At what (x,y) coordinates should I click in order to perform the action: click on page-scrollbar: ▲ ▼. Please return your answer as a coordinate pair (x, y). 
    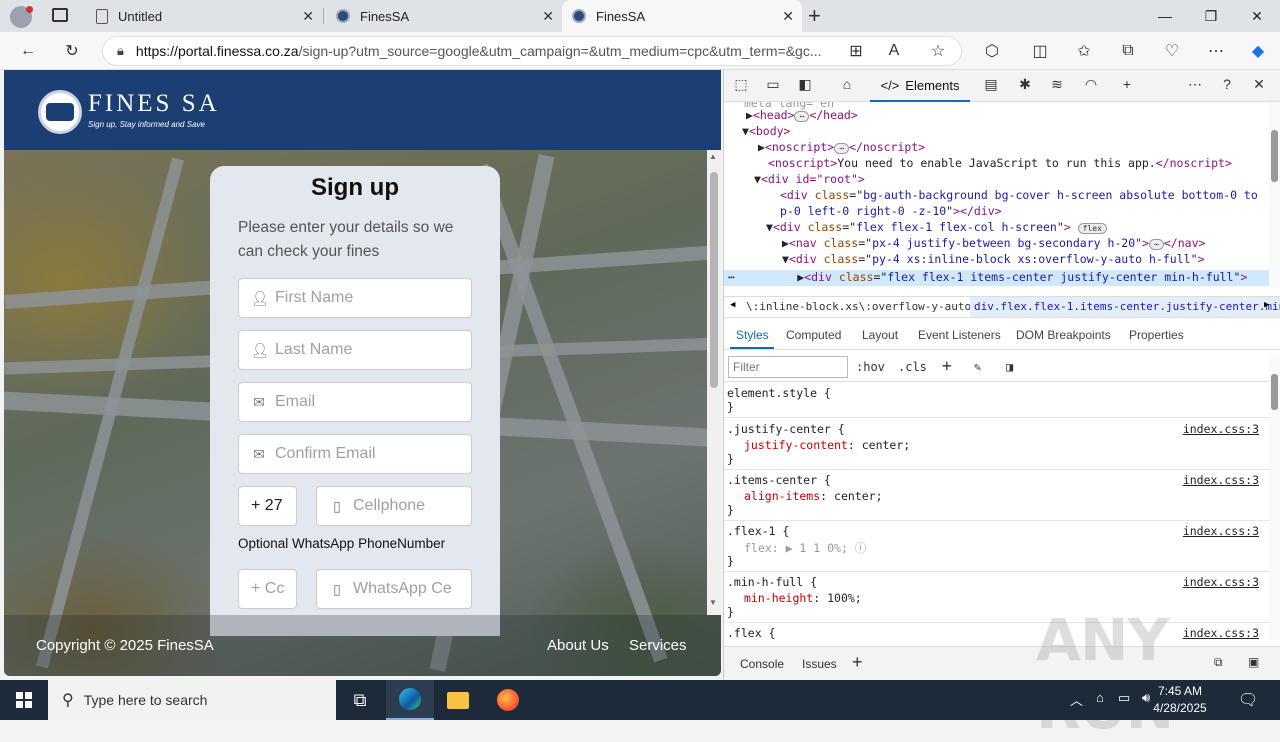
    Looking at the image, I should click on (714, 382).